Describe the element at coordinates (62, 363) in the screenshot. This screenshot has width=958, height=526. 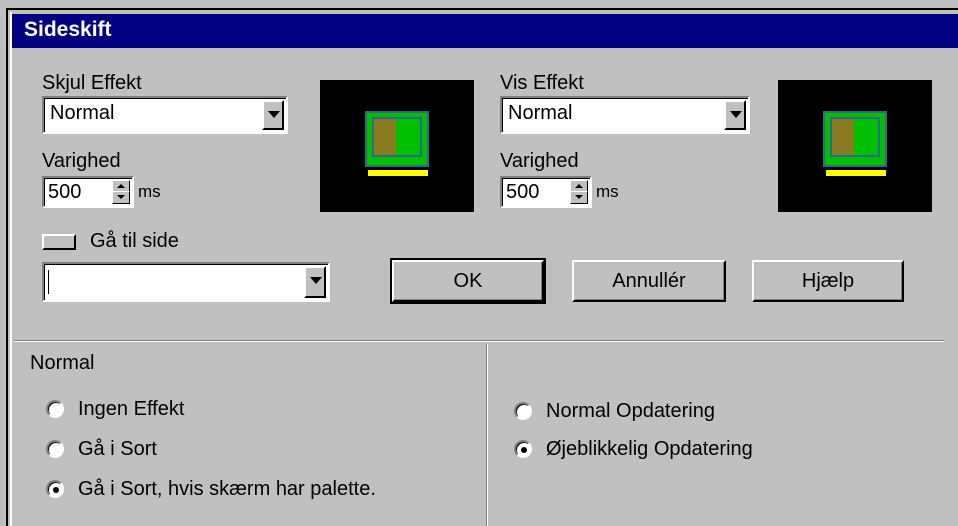
I see `normal-group-title: Normal` at that location.